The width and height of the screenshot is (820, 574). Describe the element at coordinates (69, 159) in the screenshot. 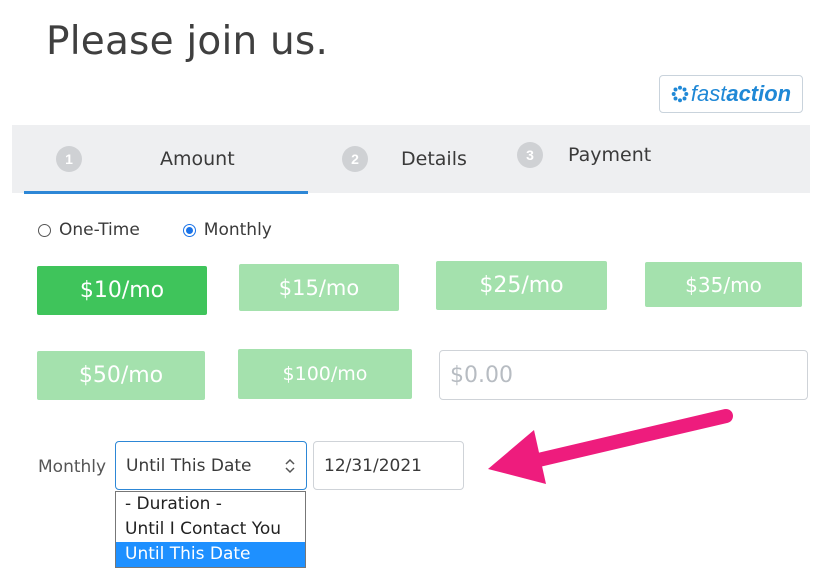

I see `step-number-1: 1` at that location.